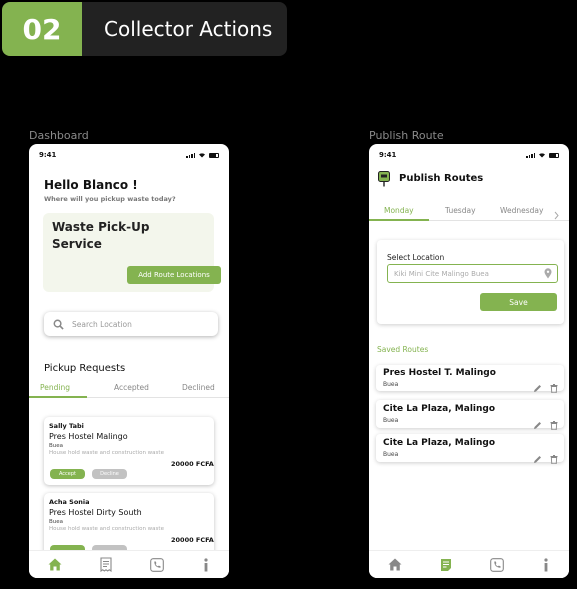 The image size is (577, 589). Describe the element at coordinates (384, 181) in the screenshot. I see `route-sign-icon` at that location.